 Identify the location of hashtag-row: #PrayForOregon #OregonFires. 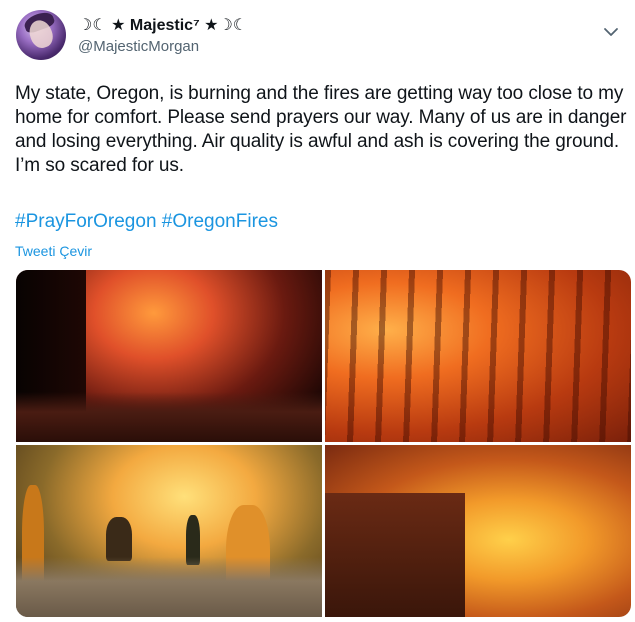
(146, 222).